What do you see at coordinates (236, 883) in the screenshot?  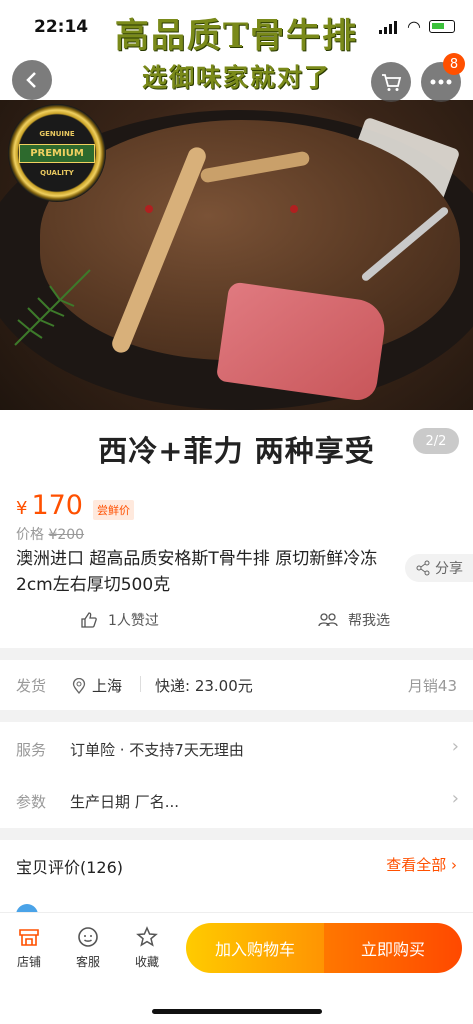 I see `reviews-card: 宝贝评价(126) 查看全部 ›` at bounding box center [236, 883].